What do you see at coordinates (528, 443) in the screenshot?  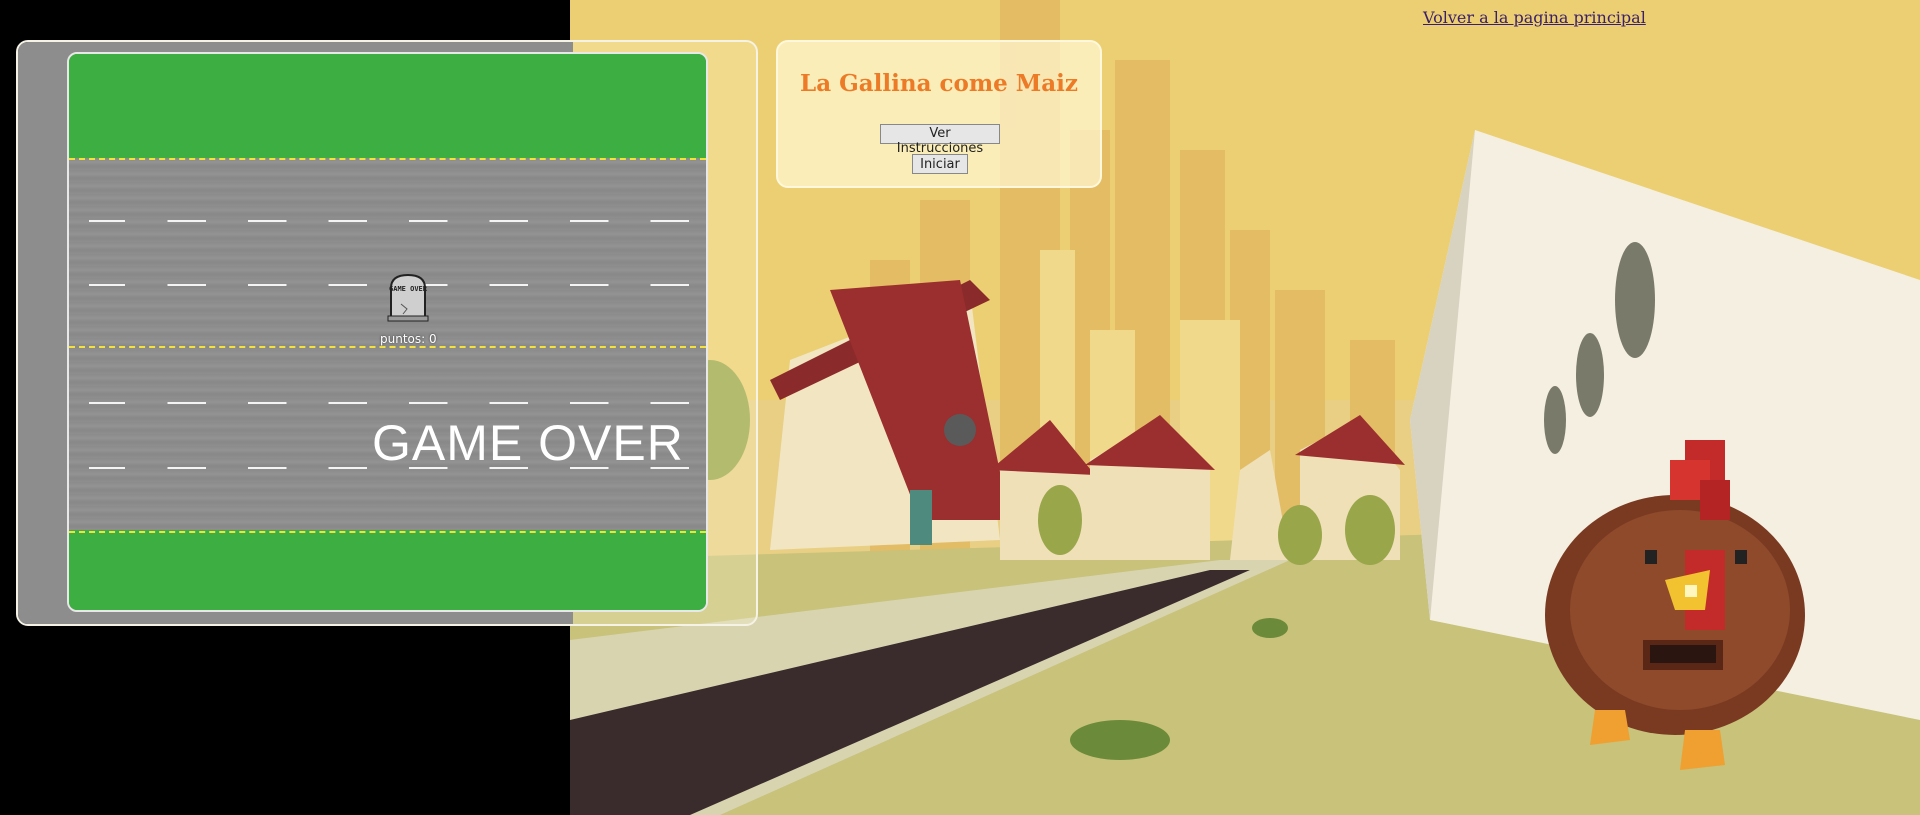 I see `gameover-text: GAME OVER` at bounding box center [528, 443].